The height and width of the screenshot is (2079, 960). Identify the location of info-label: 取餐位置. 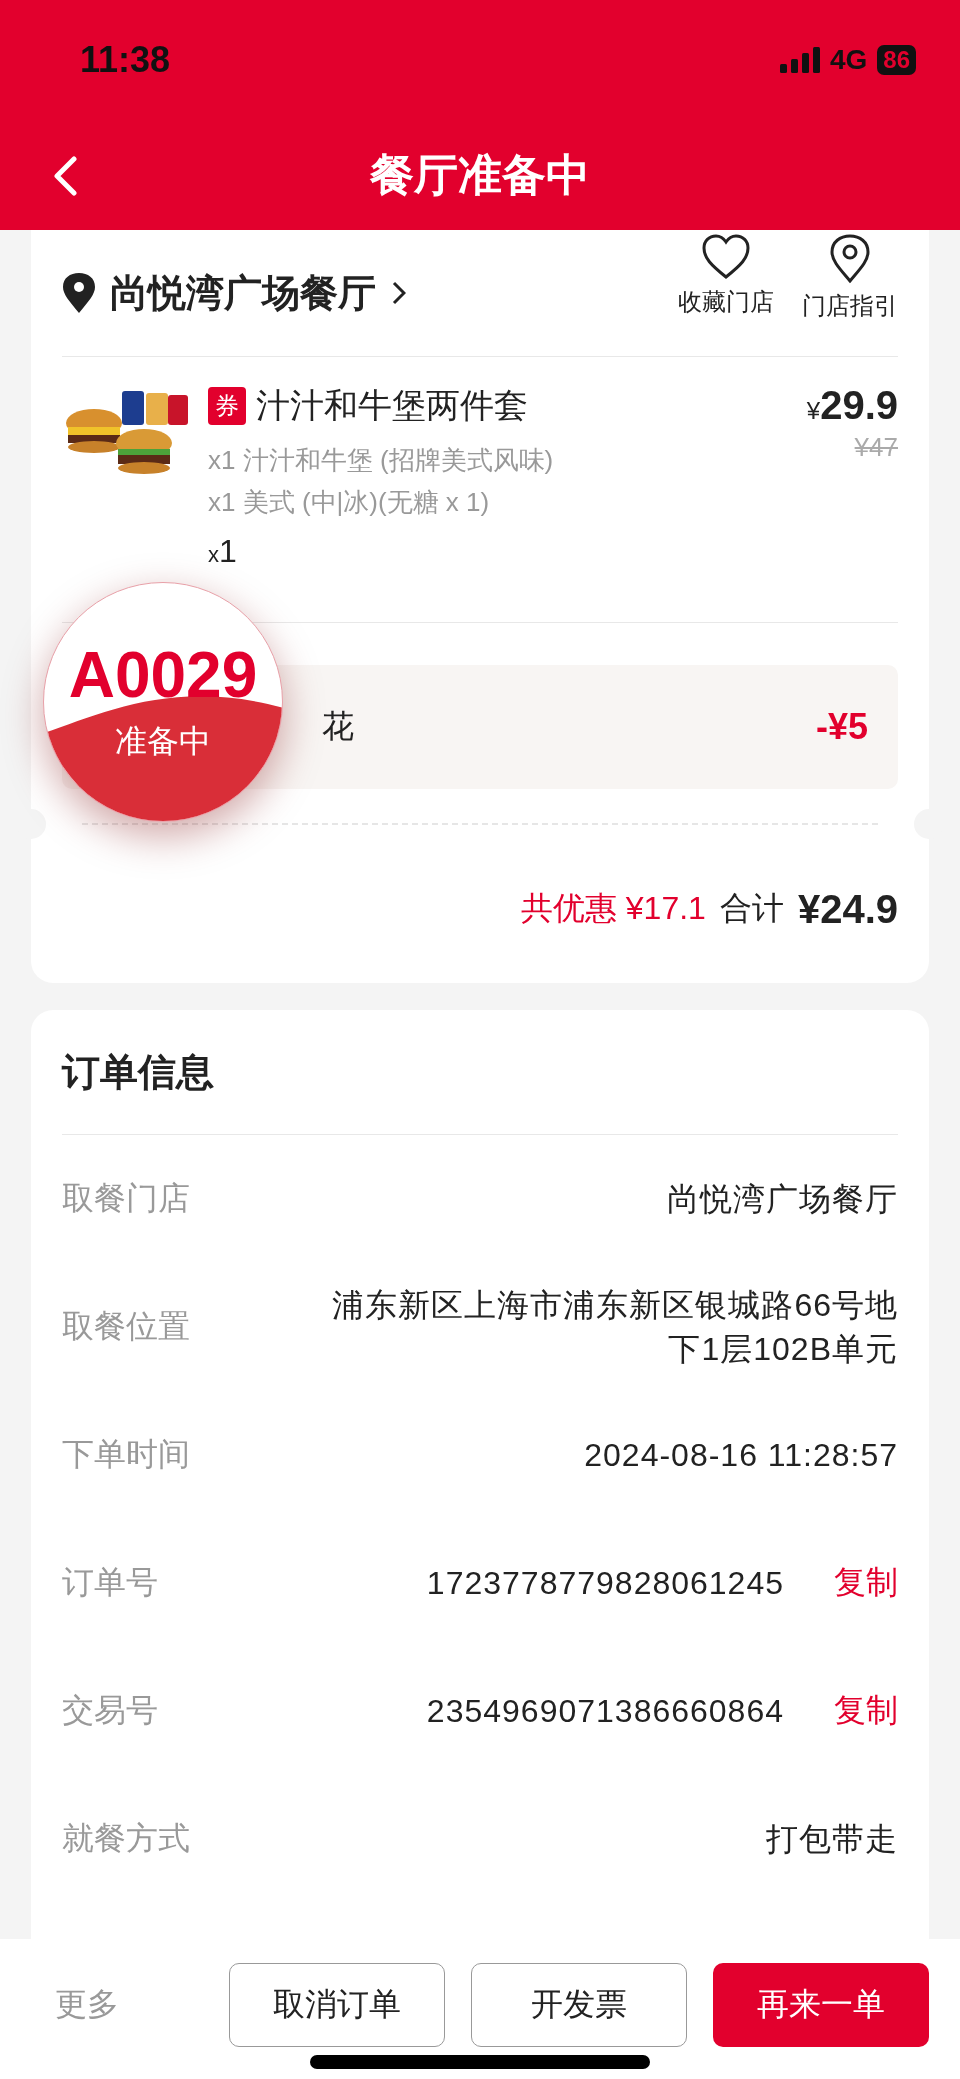
(126, 1326).